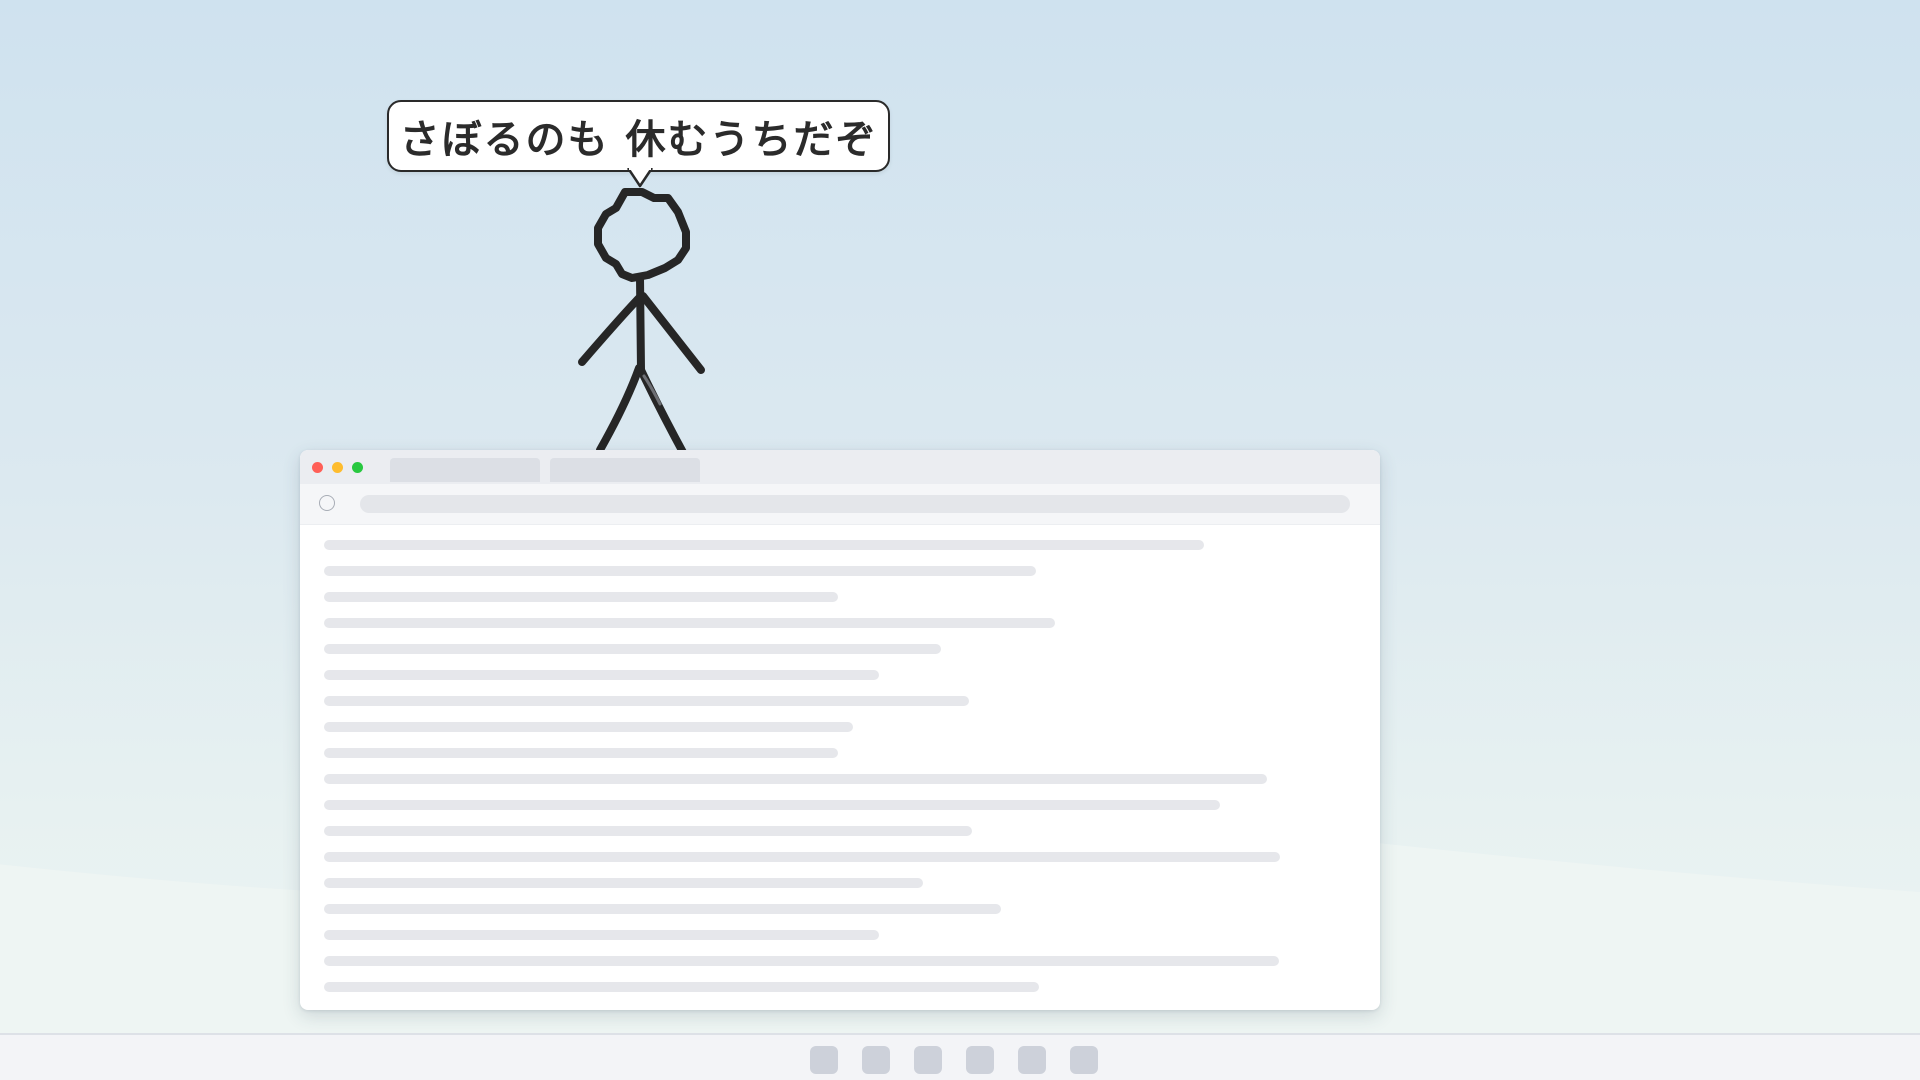  What do you see at coordinates (642, 235) in the screenshot?
I see `stick-figure-head` at bounding box center [642, 235].